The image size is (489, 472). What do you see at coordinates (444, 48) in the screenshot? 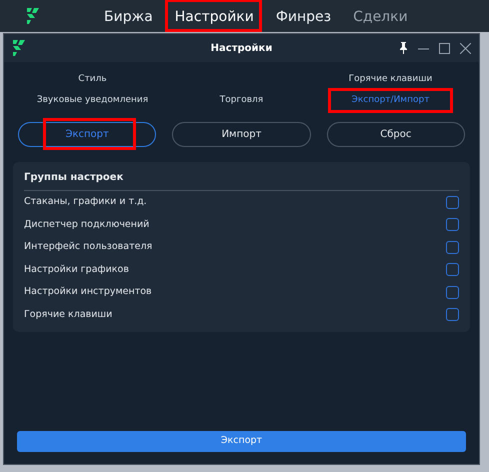
I see `maximize-icon` at bounding box center [444, 48].